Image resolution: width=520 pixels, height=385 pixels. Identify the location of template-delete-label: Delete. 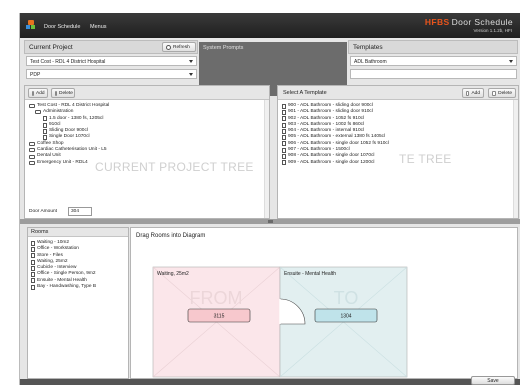
(505, 93).